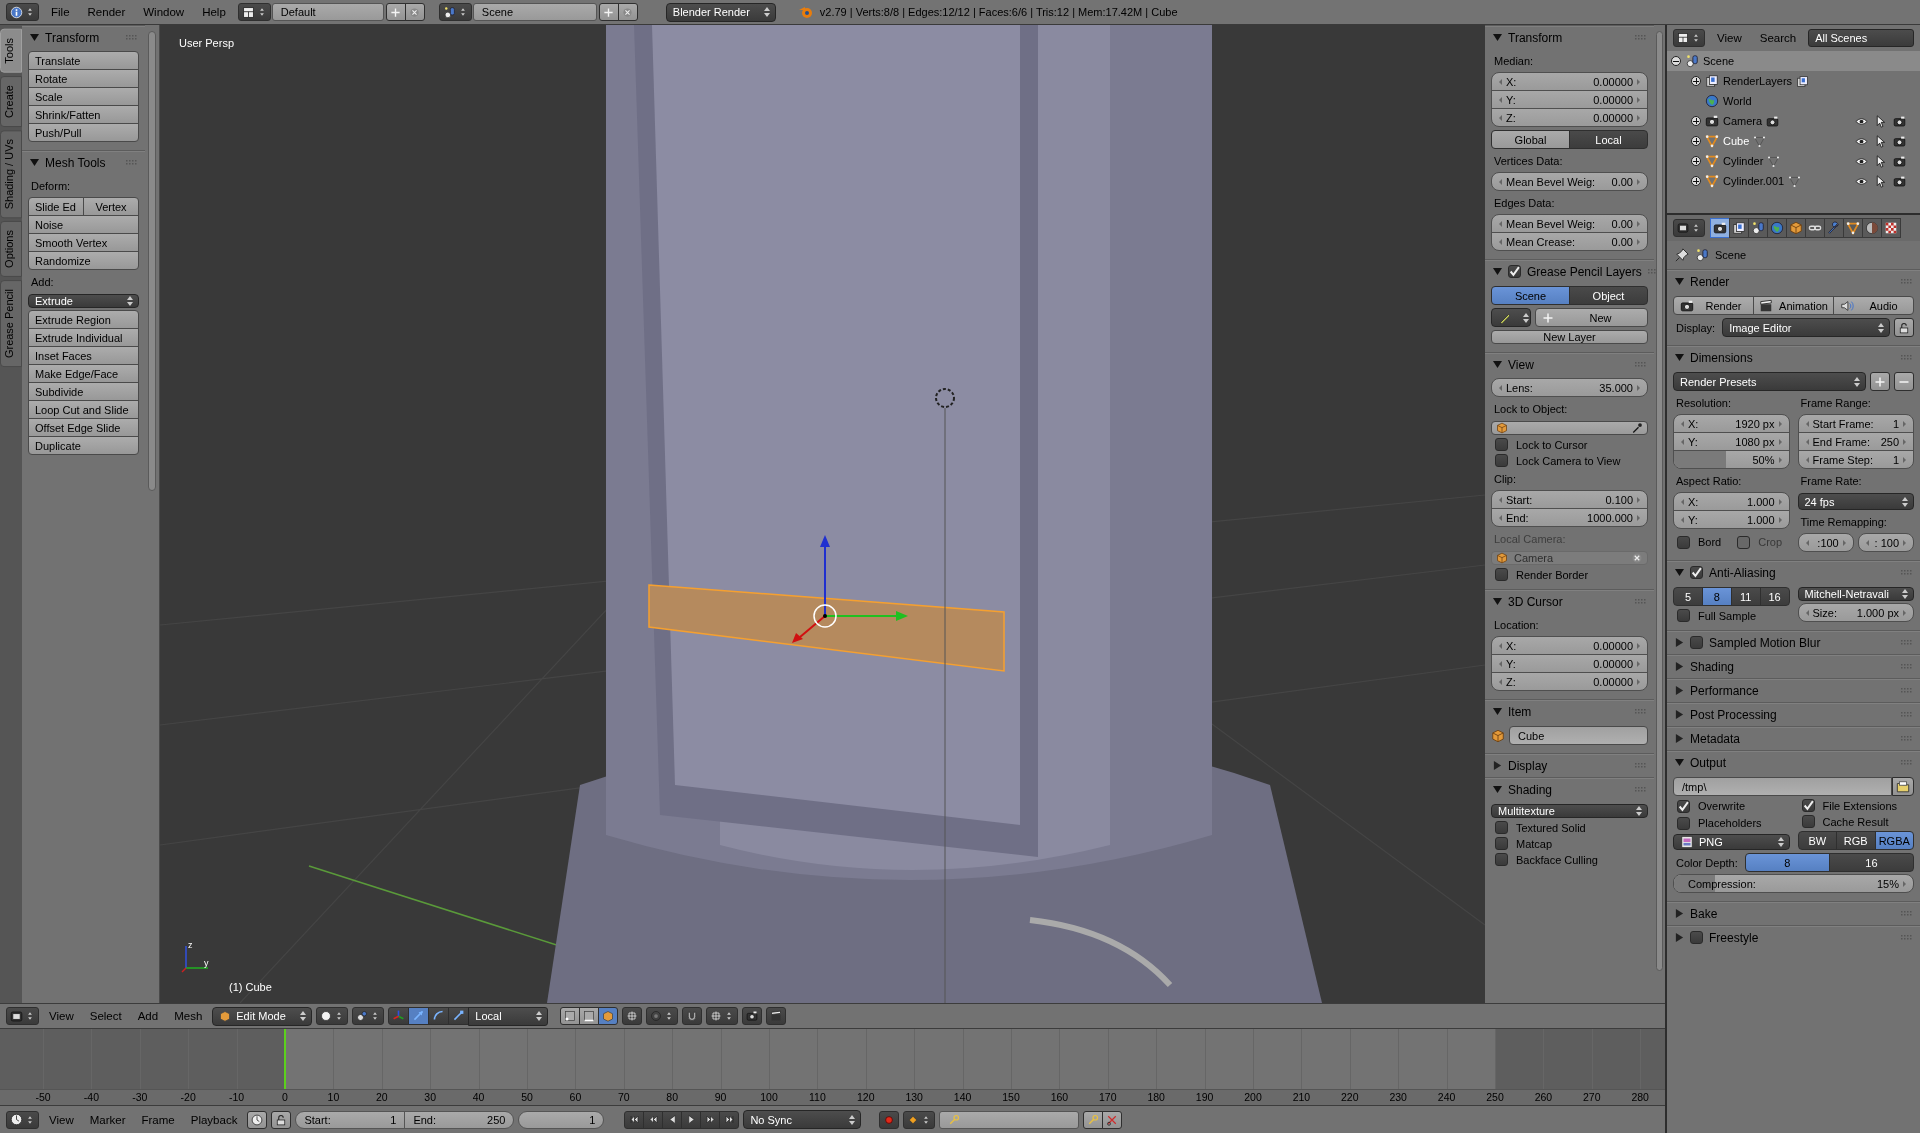 This screenshot has width=1920, height=1133. I want to click on option-button: Local, so click(1608, 139).